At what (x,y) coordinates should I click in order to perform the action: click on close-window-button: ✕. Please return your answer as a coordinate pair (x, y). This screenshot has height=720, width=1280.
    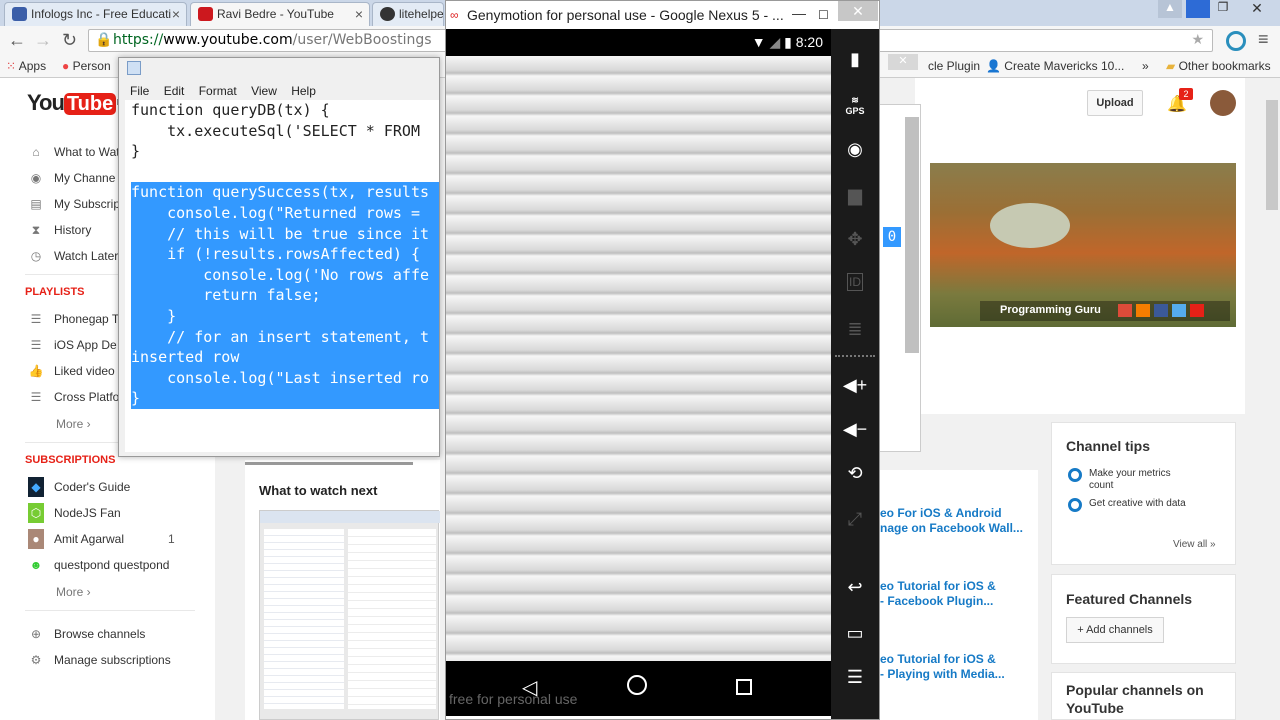
    Looking at the image, I should click on (1257, 9).